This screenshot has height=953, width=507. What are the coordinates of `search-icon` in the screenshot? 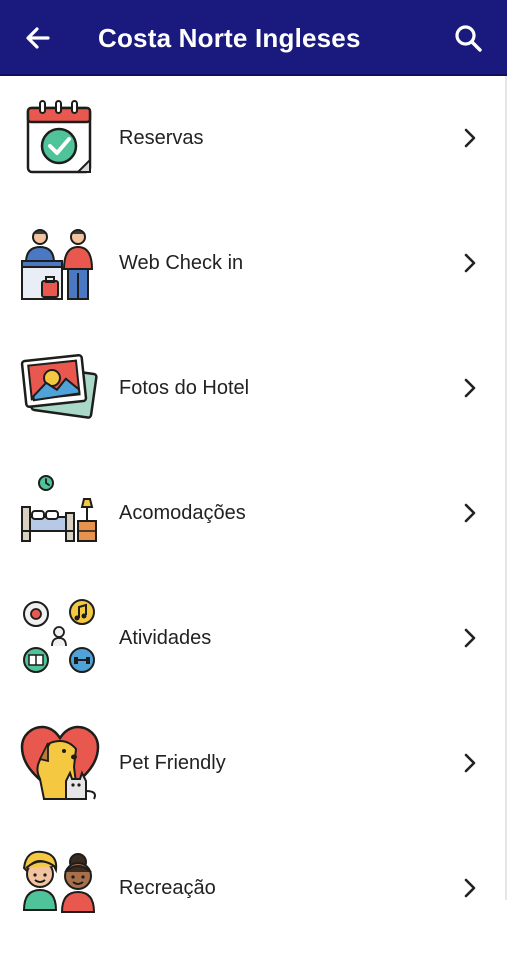 It's located at (468, 38).